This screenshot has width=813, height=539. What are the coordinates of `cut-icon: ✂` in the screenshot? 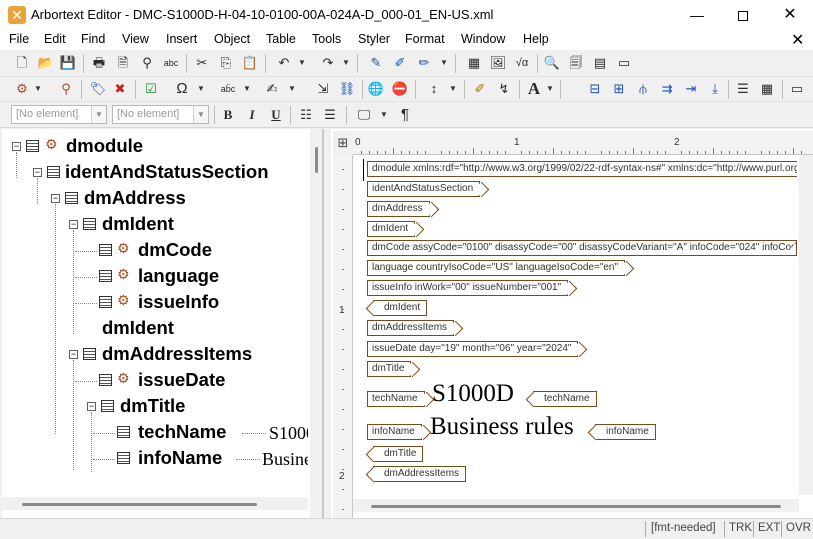 It's located at (202, 63).